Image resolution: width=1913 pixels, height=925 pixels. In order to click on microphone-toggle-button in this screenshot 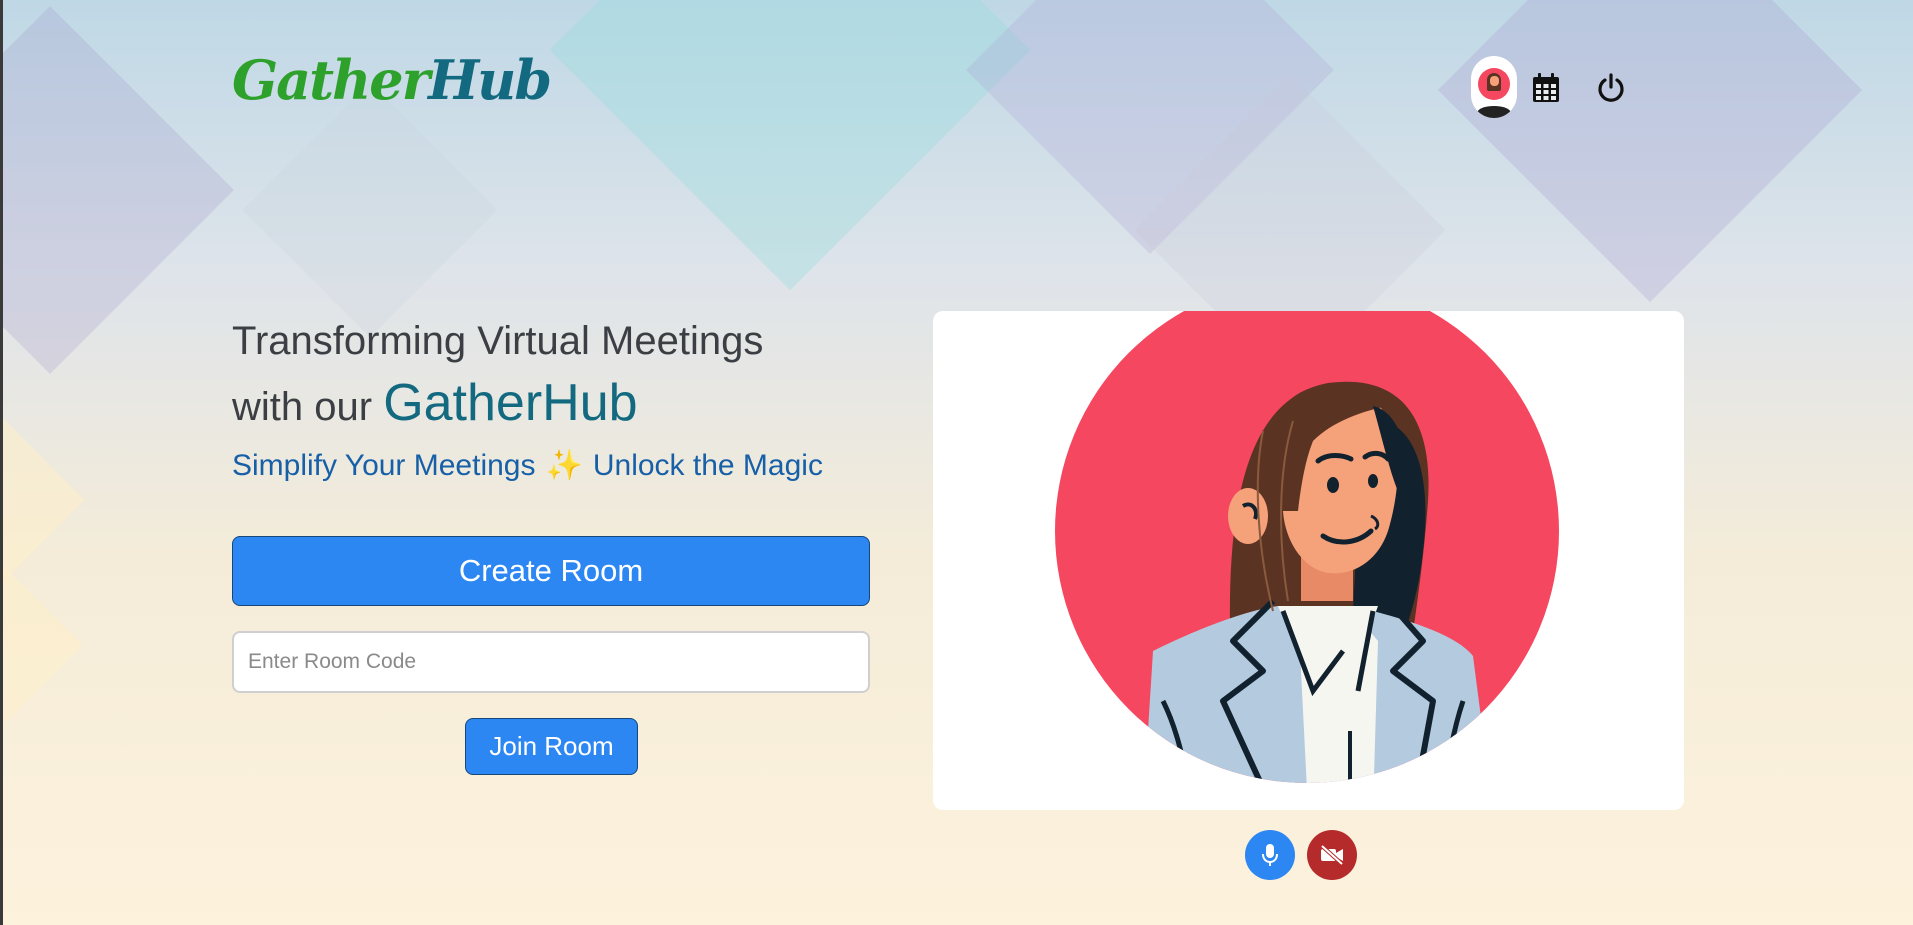, I will do `click(1270, 855)`.